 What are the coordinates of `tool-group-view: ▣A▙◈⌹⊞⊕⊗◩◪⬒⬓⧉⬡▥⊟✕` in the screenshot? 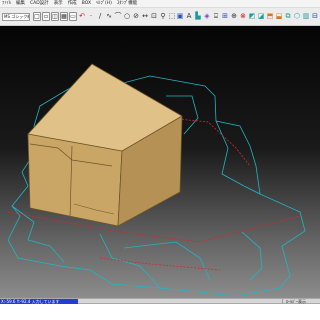 It's located at (248, 16).